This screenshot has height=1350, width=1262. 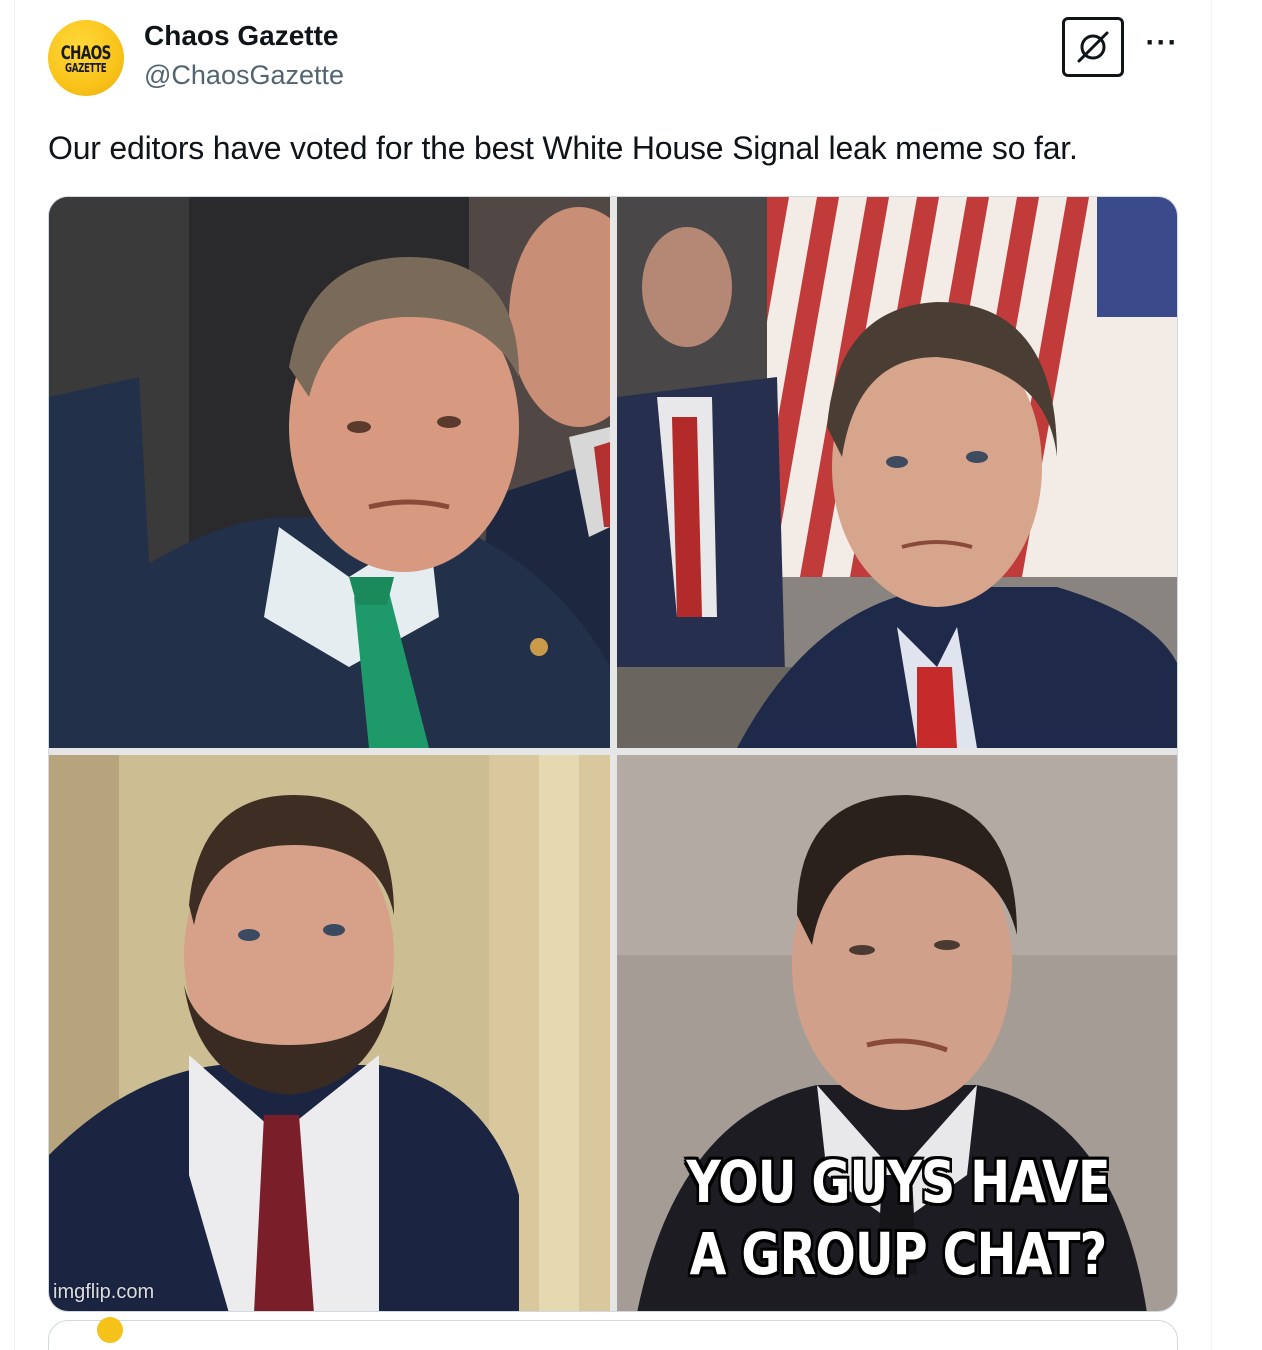 What do you see at coordinates (1162, 43) in the screenshot?
I see `more-dots-icon: ···` at bounding box center [1162, 43].